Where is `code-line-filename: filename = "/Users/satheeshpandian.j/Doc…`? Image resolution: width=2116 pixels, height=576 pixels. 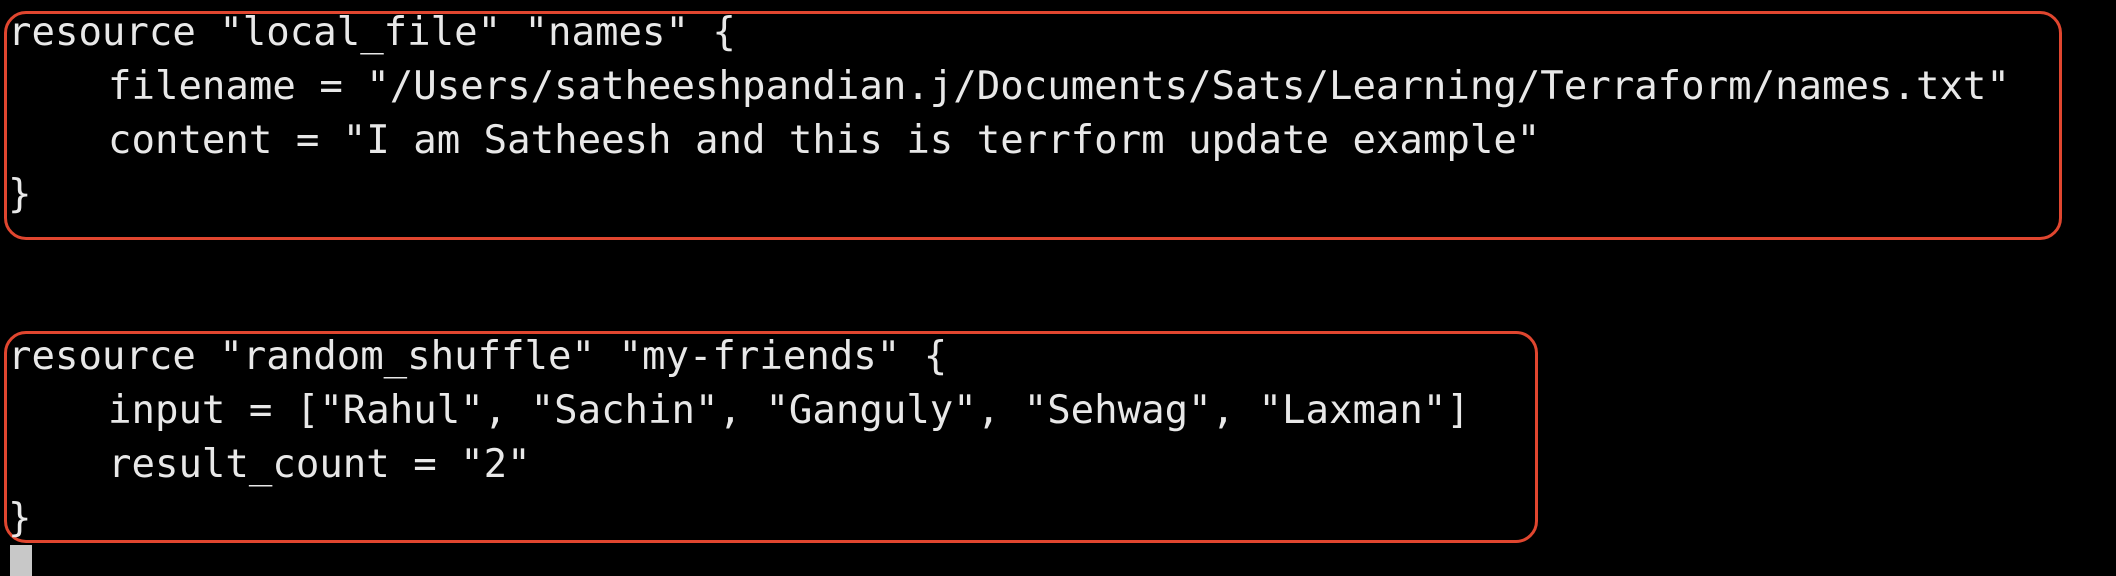 code-line-filename: filename = "/Users/satheeshpandian.j/Doc… is located at coordinates (1059, 86).